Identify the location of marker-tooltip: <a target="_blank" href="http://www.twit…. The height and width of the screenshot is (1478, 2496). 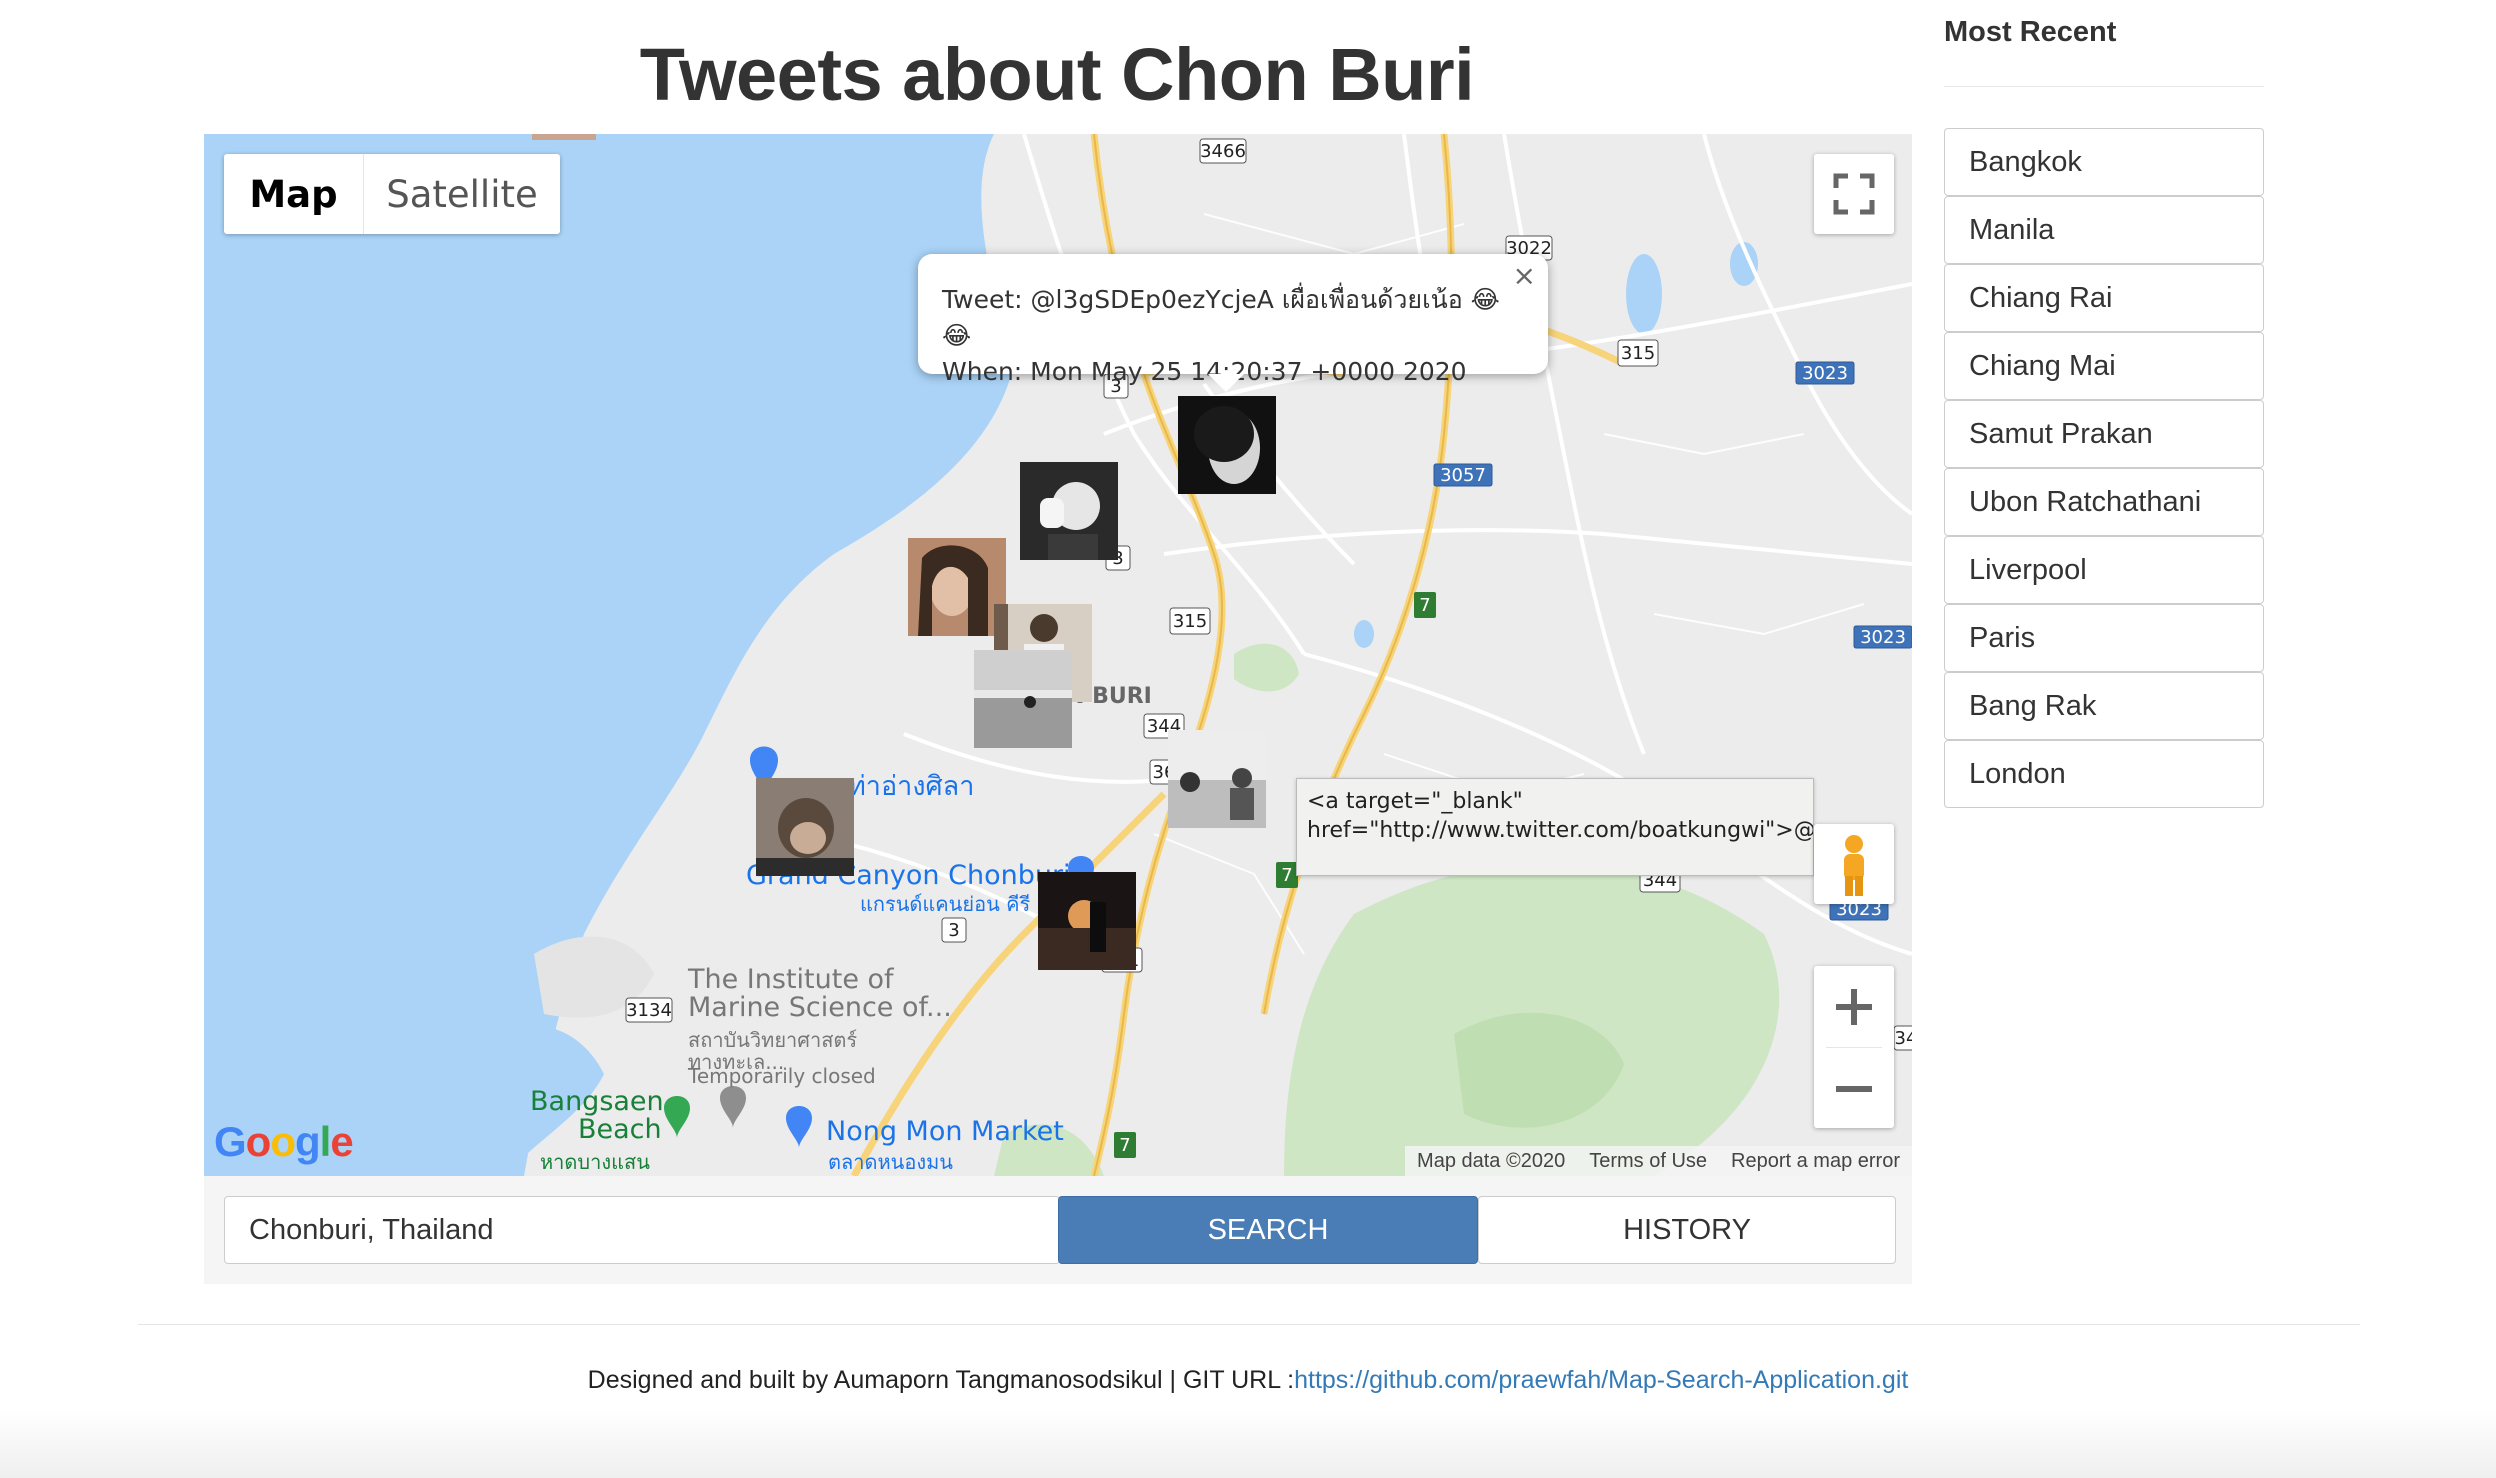
(1555, 827).